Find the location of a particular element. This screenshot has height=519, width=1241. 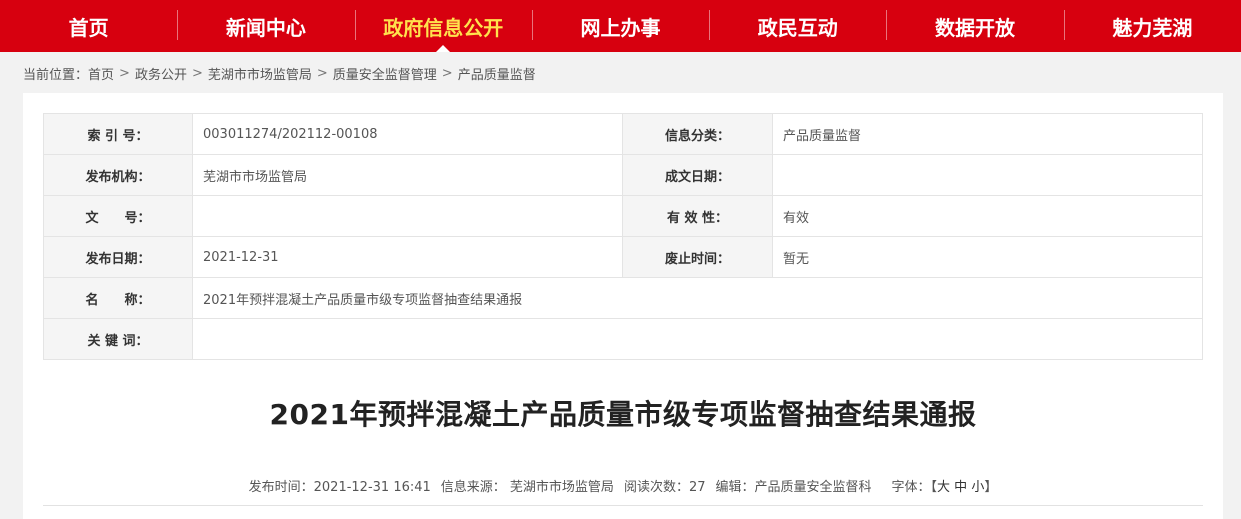

nav-item-online-services: 网上办事 is located at coordinates (620, 26).